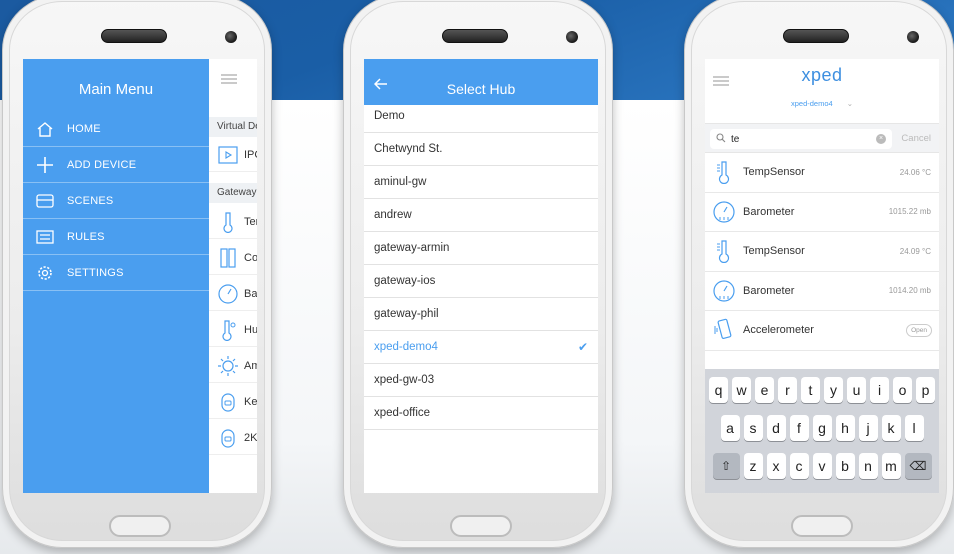  What do you see at coordinates (787, 390) in the screenshot?
I see `key: r` at bounding box center [787, 390].